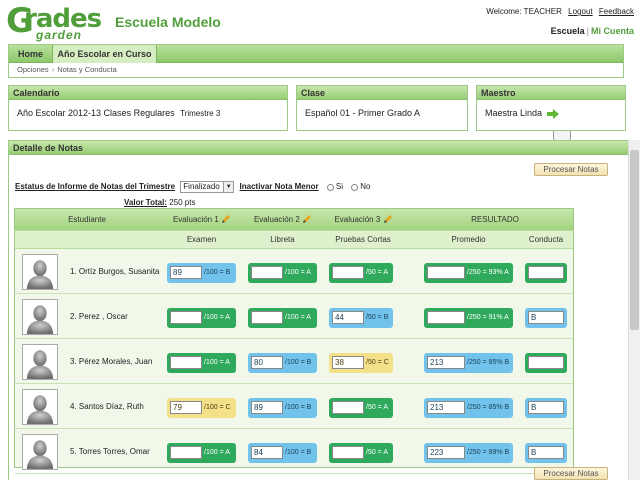  I want to click on valor-value: 250 pts, so click(182, 202).